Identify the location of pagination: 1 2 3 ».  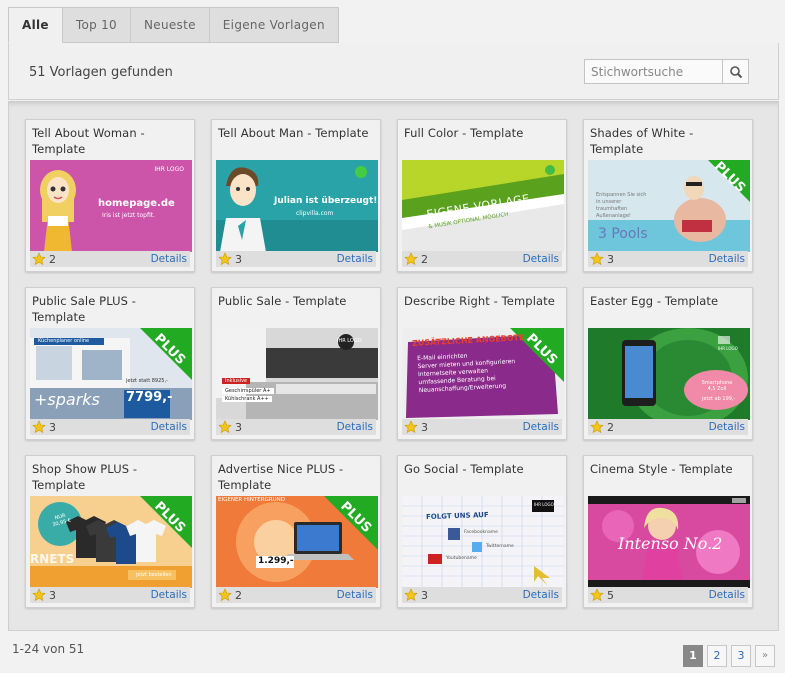
(729, 656).